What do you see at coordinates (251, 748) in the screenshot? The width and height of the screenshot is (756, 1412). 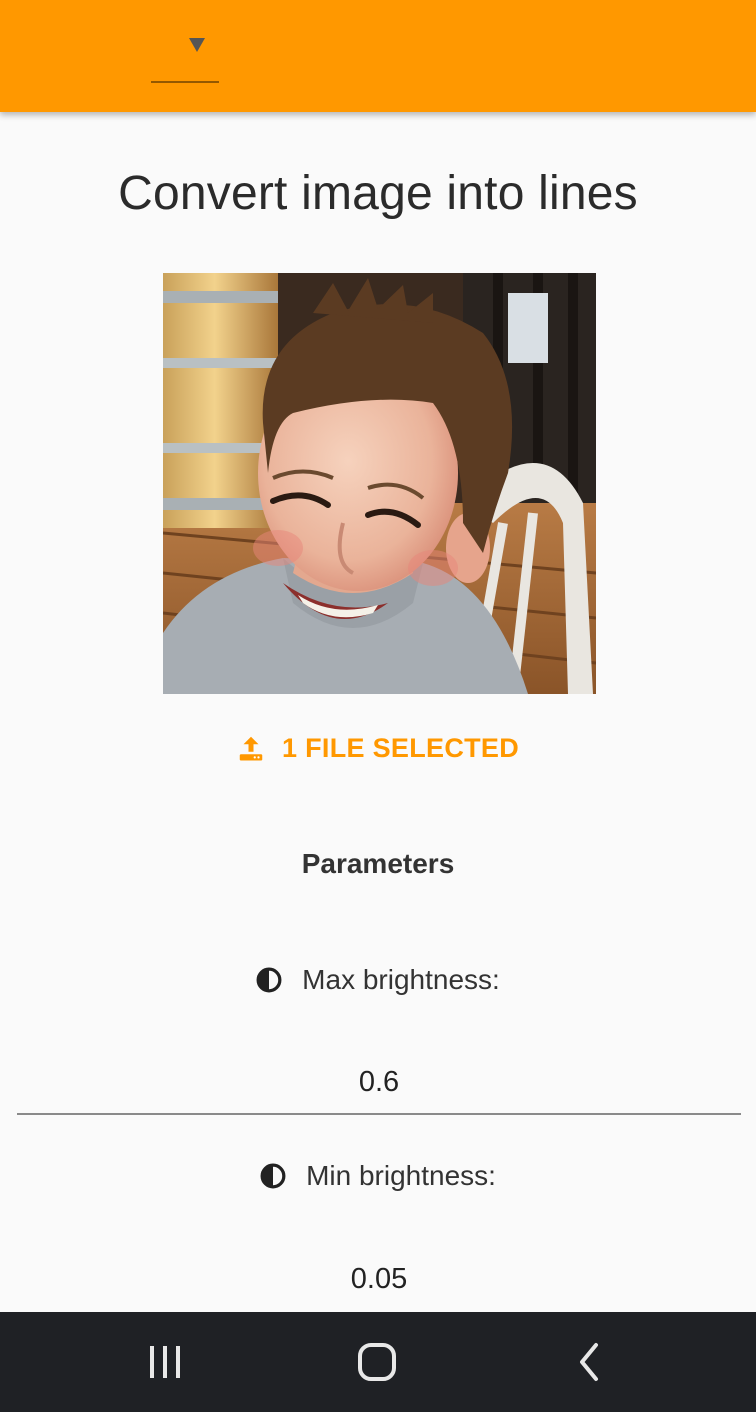 I see `upload-icon` at bounding box center [251, 748].